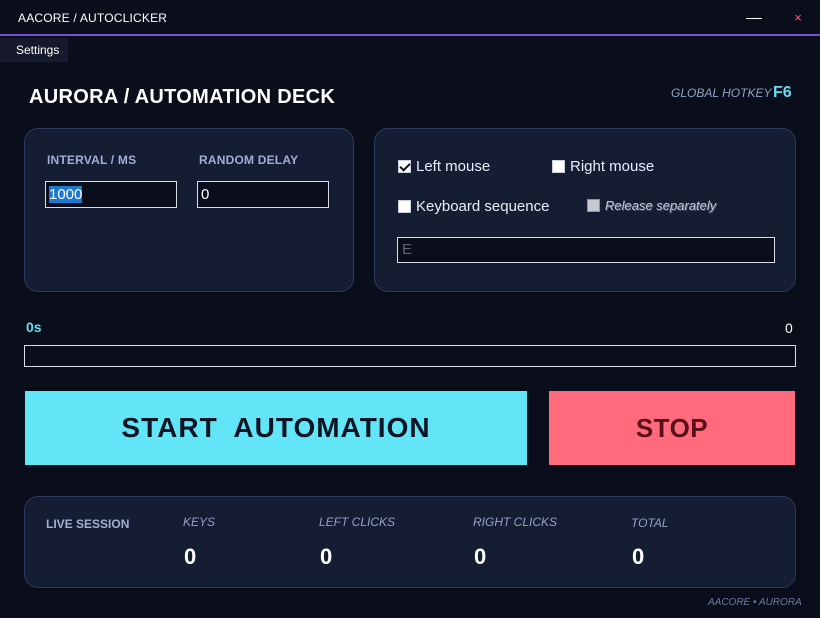 Image resolution: width=820 pixels, height=618 pixels. What do you see at coordinates (190, 556) in the screenshot?
I see `stat-keys-value: 0` at bounding box center [190, 556].